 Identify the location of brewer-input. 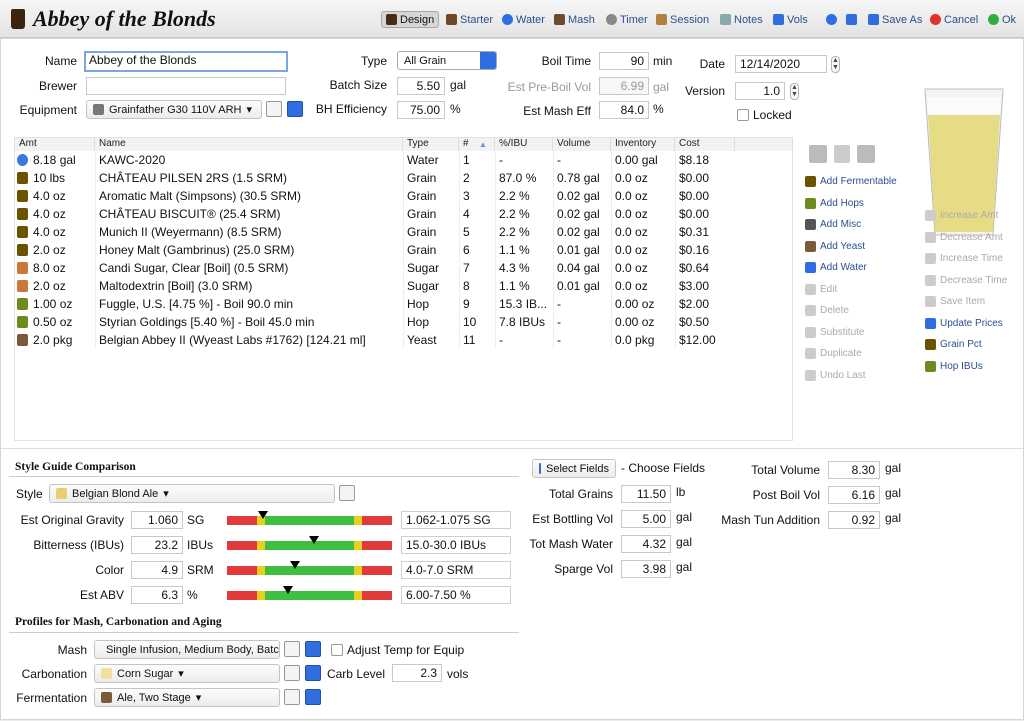
(186, 86).